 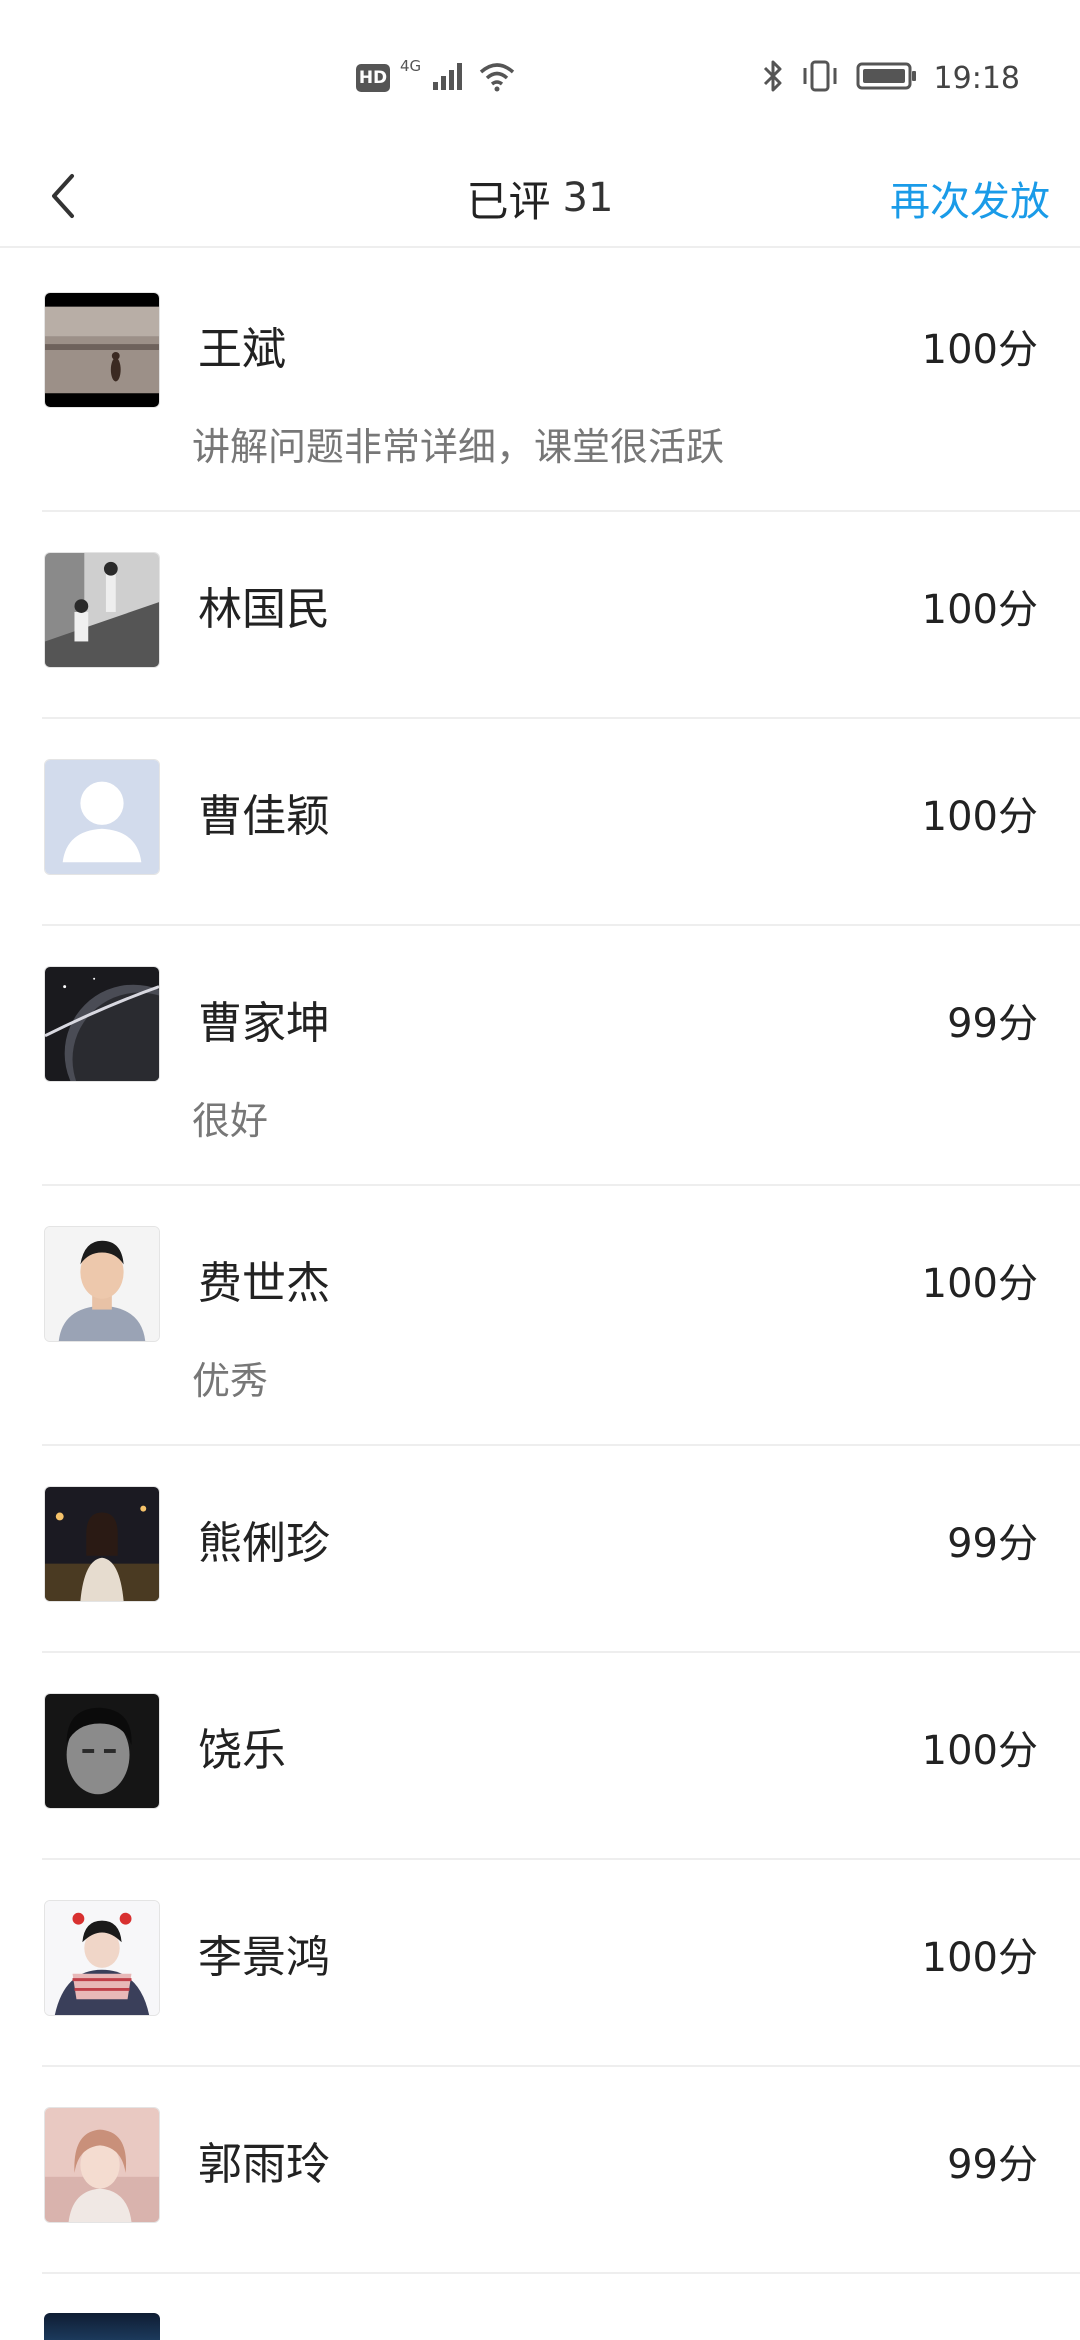 I want to click on list-item: 曹家坤 99分很好, so click(x=561, y=1056).